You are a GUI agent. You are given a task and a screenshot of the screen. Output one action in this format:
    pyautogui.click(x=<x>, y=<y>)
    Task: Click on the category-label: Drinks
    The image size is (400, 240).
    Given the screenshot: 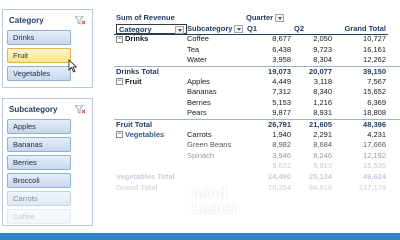 What is the action you would take?
    pyautogui.click(x=137, y=39)
    